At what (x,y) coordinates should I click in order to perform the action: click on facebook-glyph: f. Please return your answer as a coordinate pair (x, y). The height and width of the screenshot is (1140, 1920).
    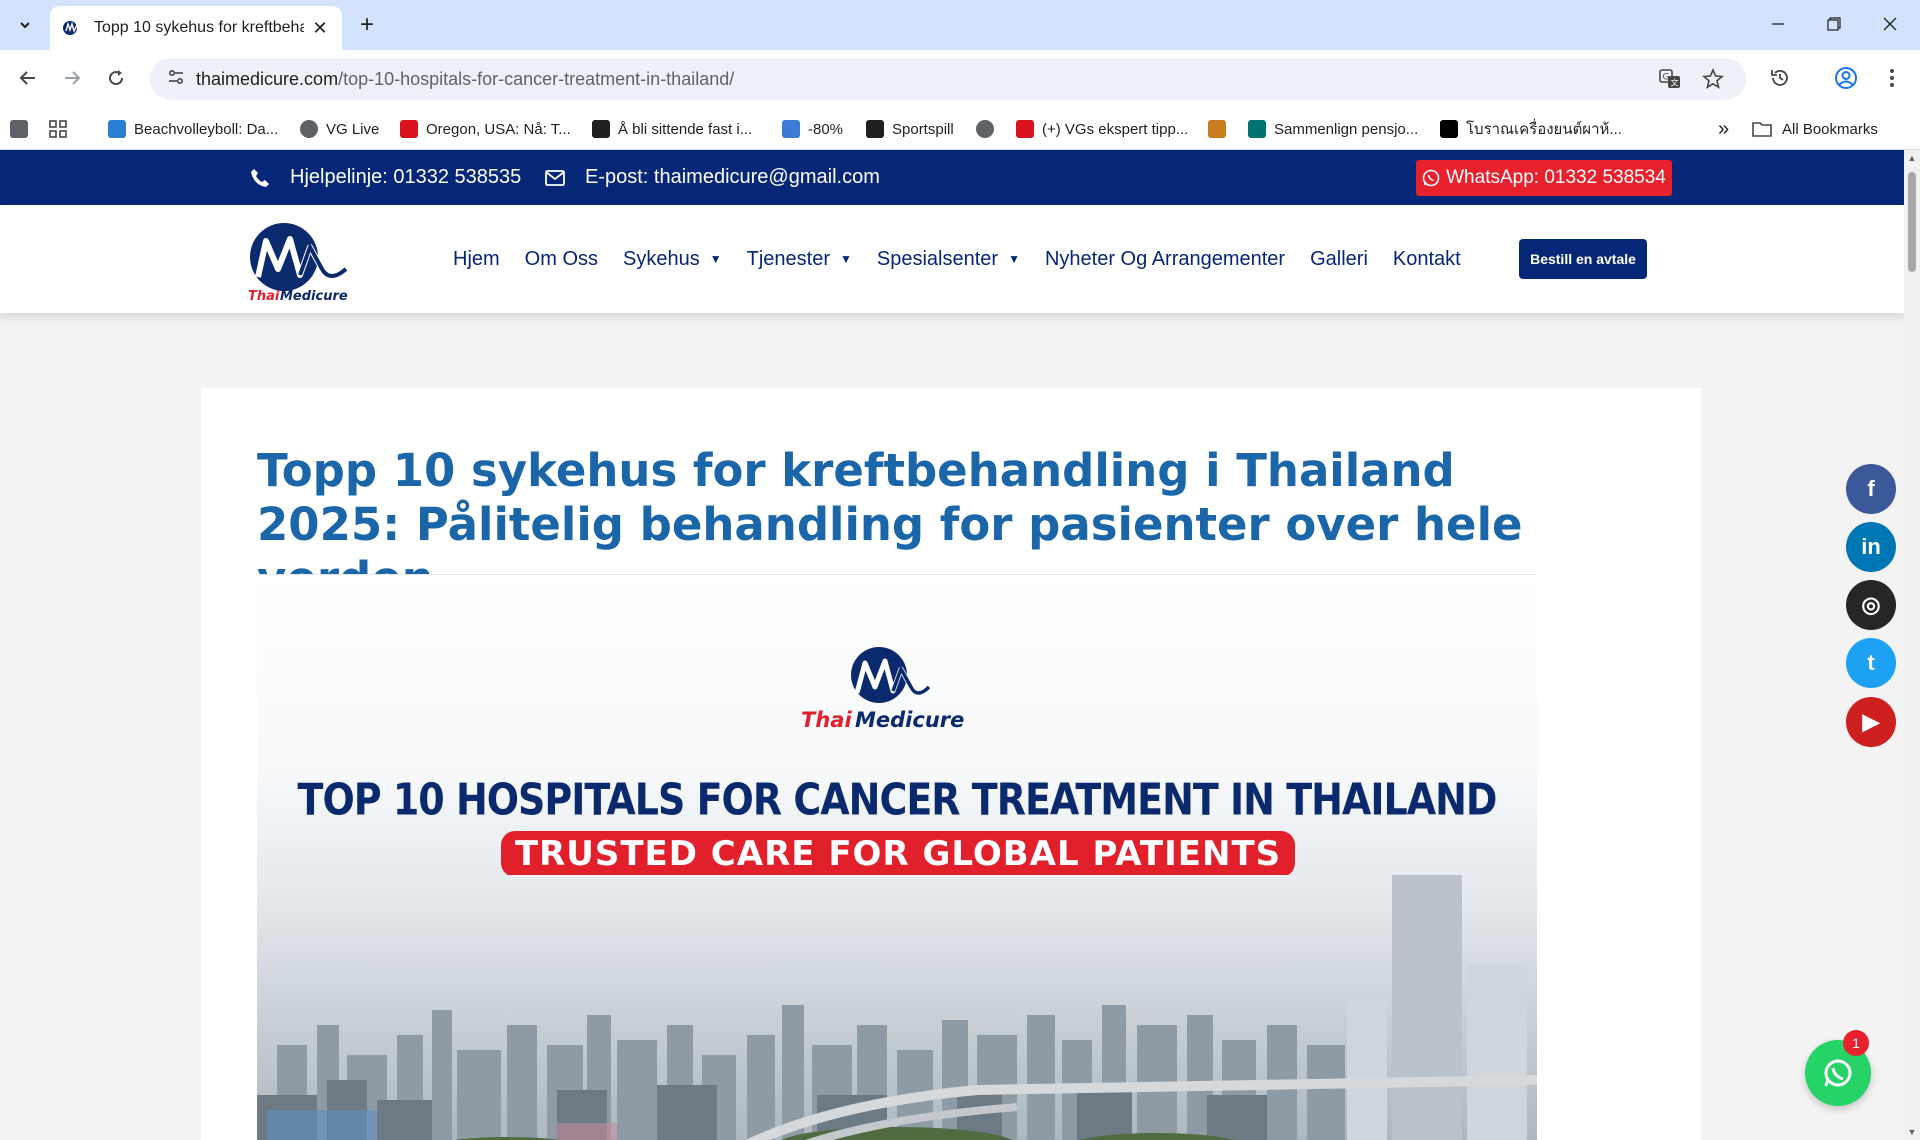
    Looking at the image, I should click on (1871, 488).